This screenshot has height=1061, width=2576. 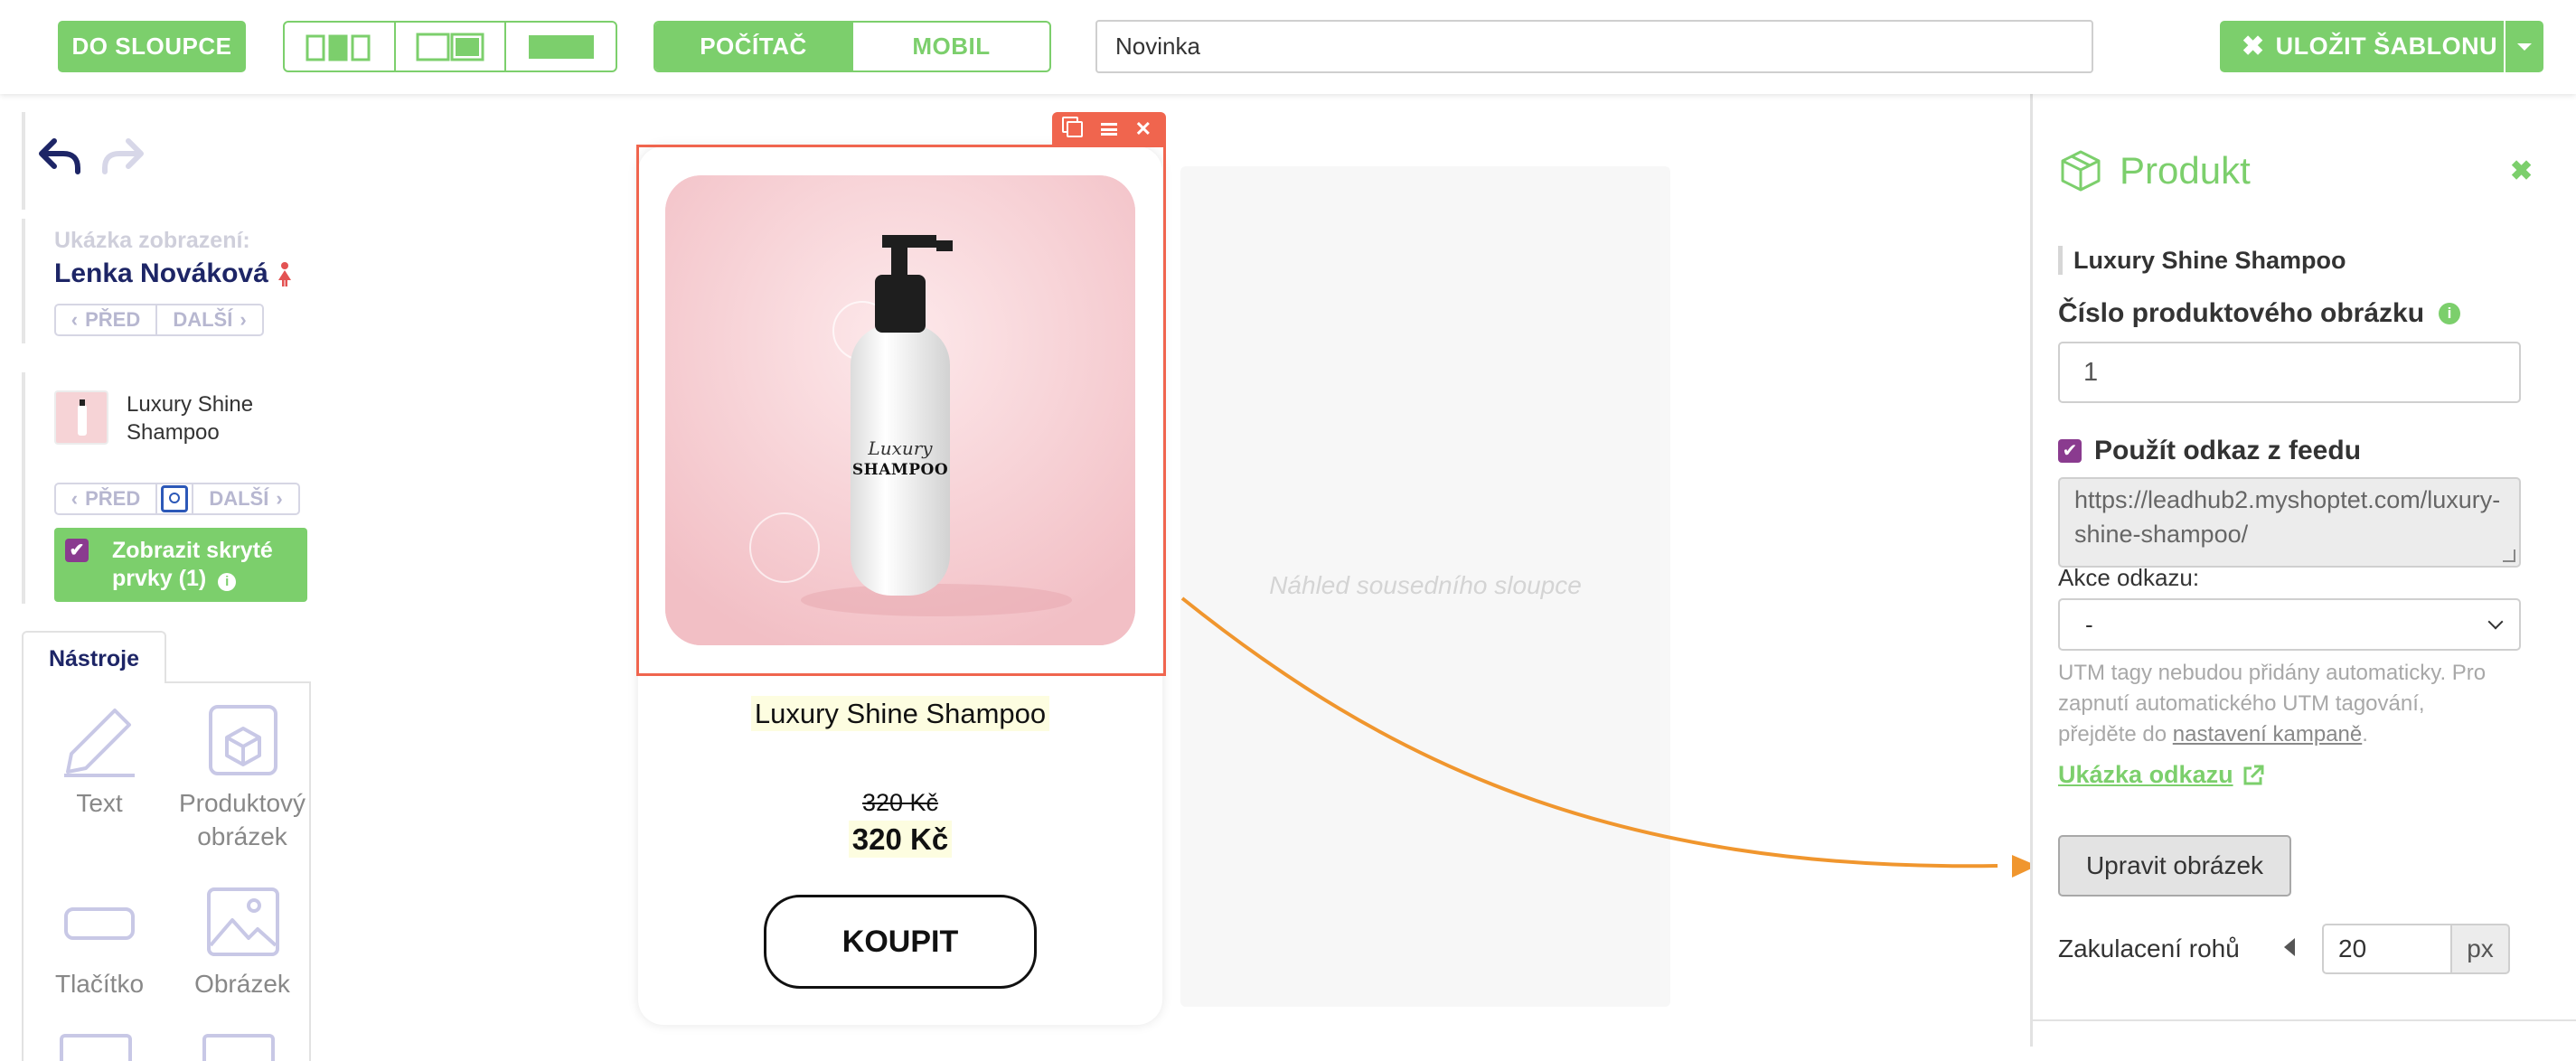 What do you see at coordinates (2254, 46) in the screenshot?
I see `close-x-icon: ✖` at bounding box center [2254, 46].